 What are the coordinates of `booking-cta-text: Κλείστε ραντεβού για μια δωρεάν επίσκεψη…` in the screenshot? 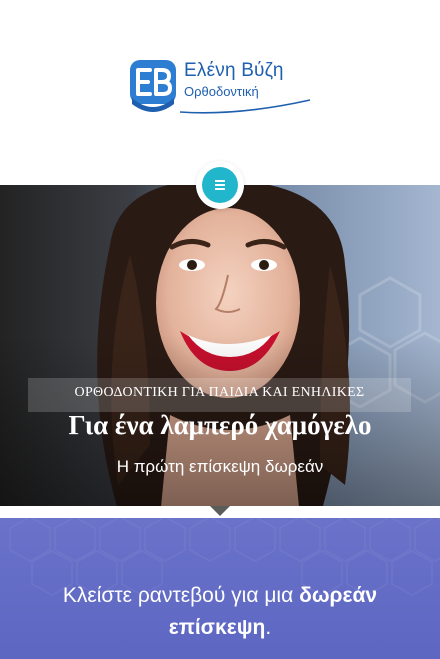 It's located at (220, 612).